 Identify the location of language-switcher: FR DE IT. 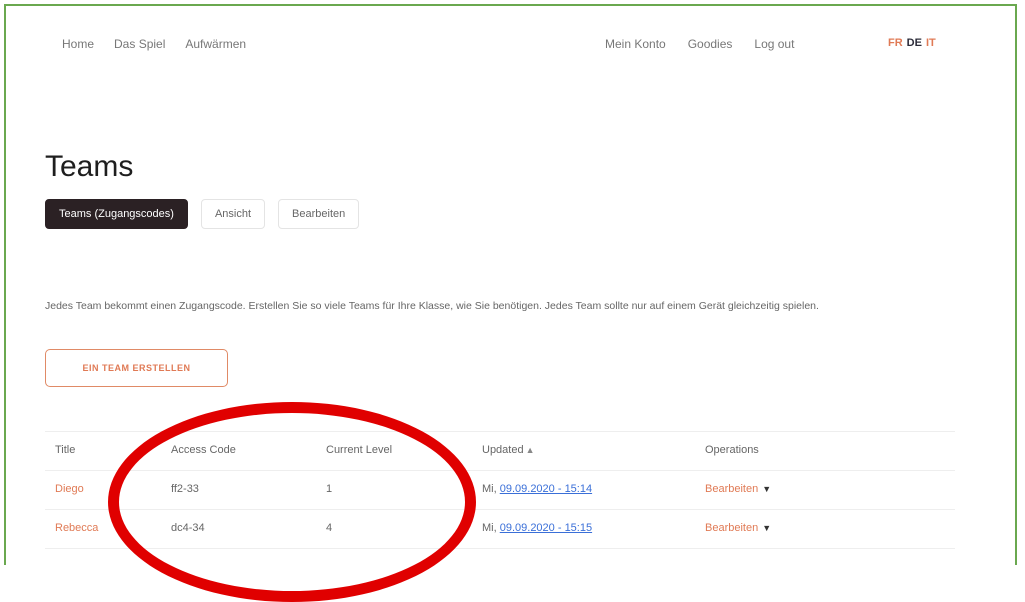
(912, 43).